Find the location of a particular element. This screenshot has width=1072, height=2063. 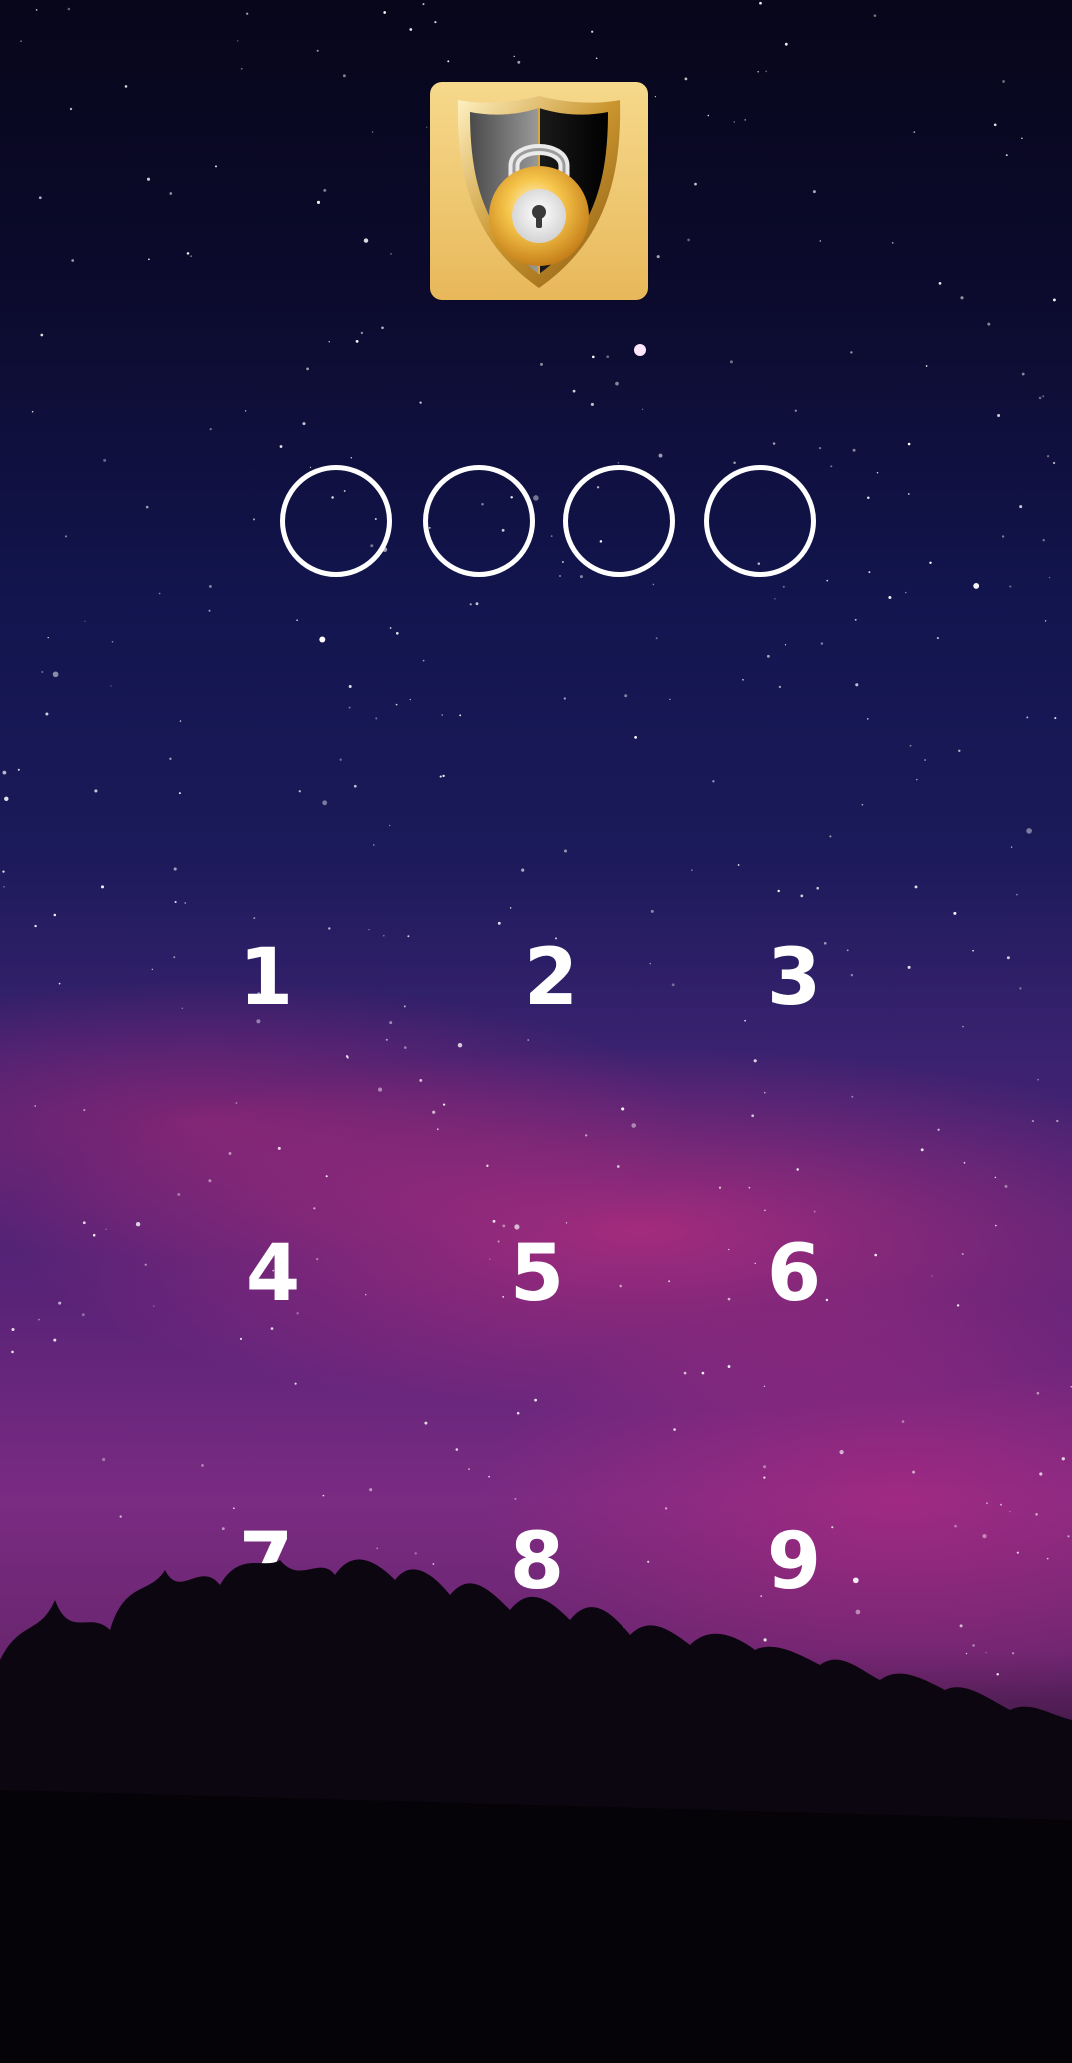

key-9: 9 is located at coordinates (794, 1562).